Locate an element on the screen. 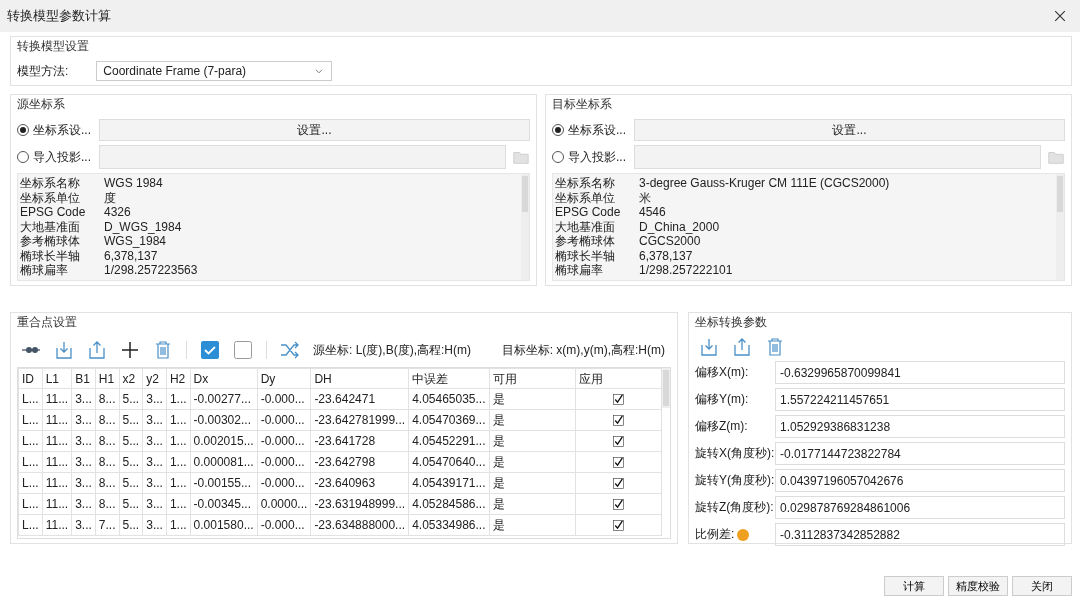 The width and height of the screenshot is (1080, 614). dialog-button: 计算 is located at coordinates (914, 586).